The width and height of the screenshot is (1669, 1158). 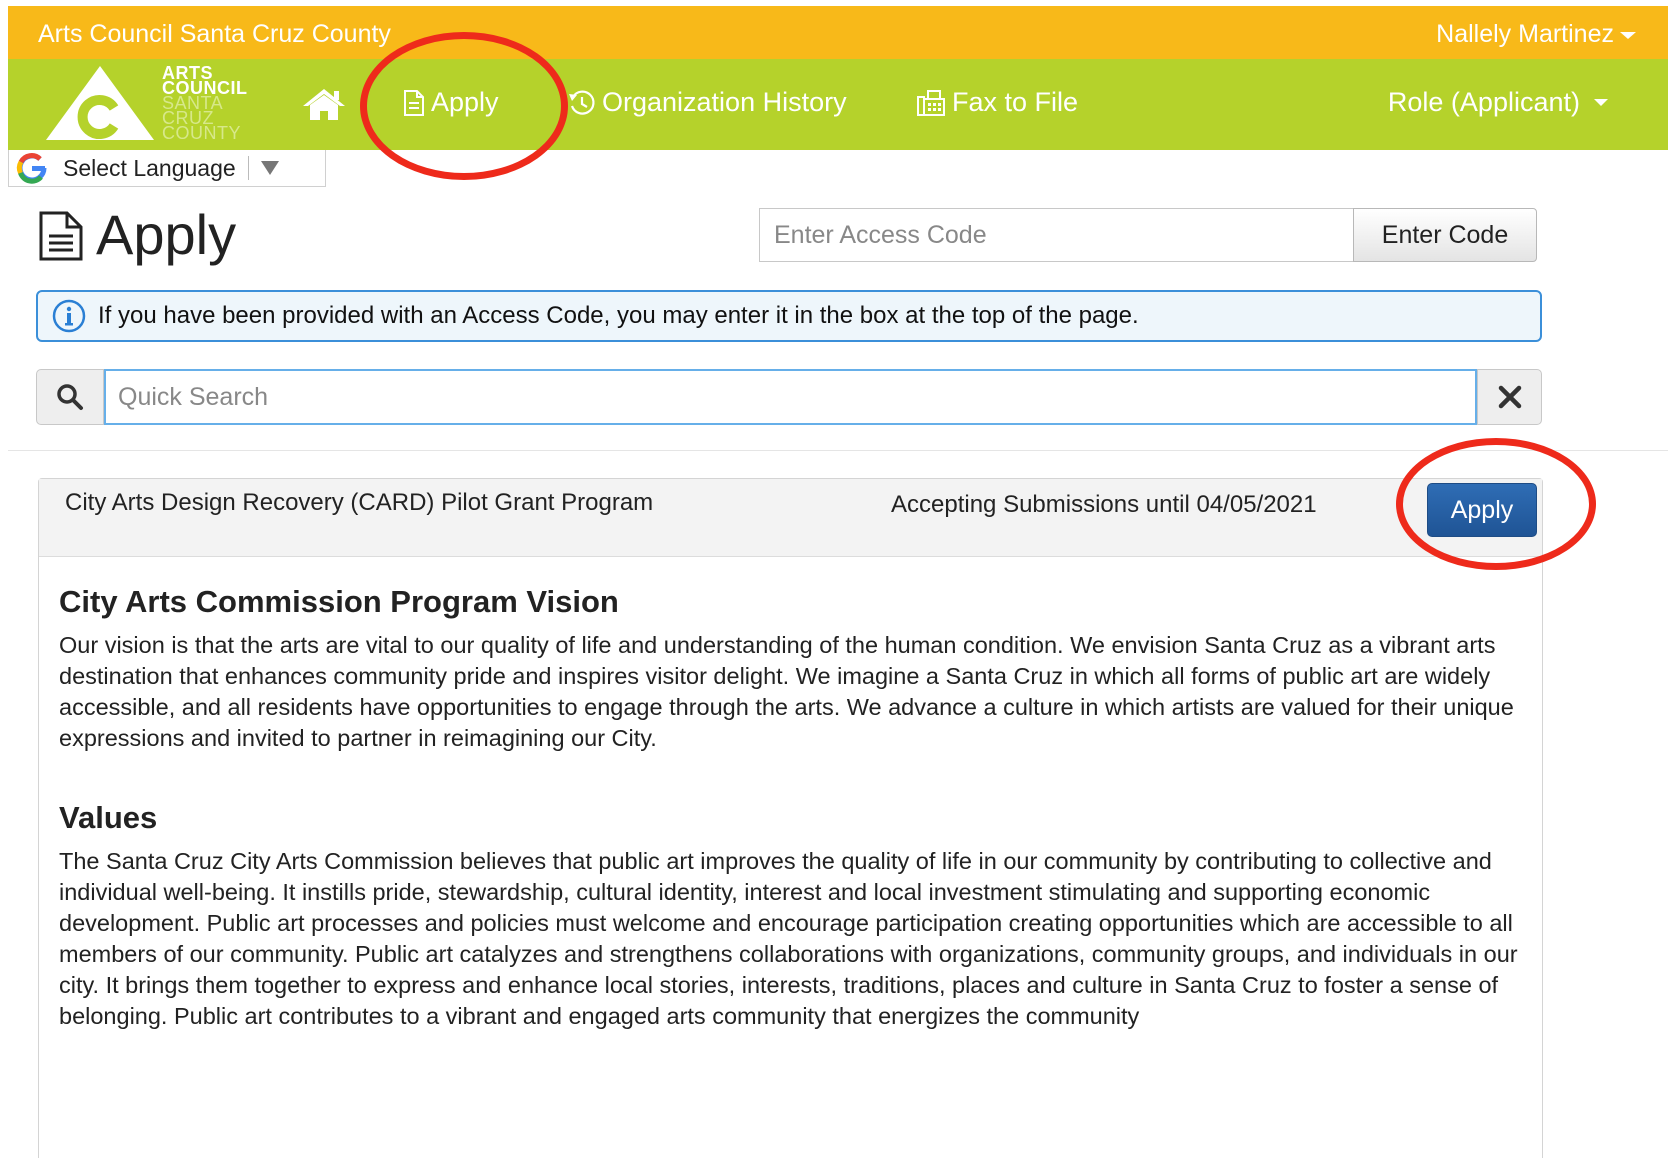 I want to click on home-icon, so click(x=324, y=104).